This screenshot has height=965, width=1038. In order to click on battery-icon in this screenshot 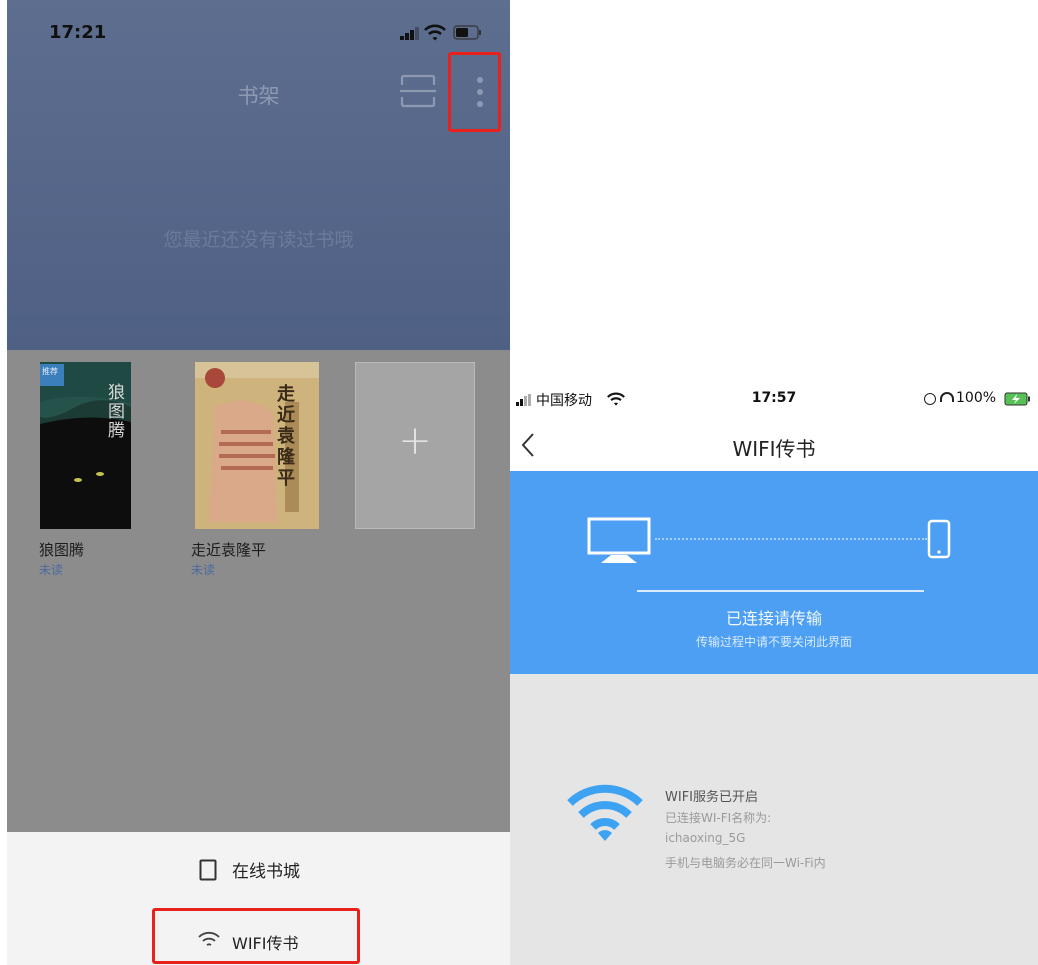, I will do `click(467, 32)`.